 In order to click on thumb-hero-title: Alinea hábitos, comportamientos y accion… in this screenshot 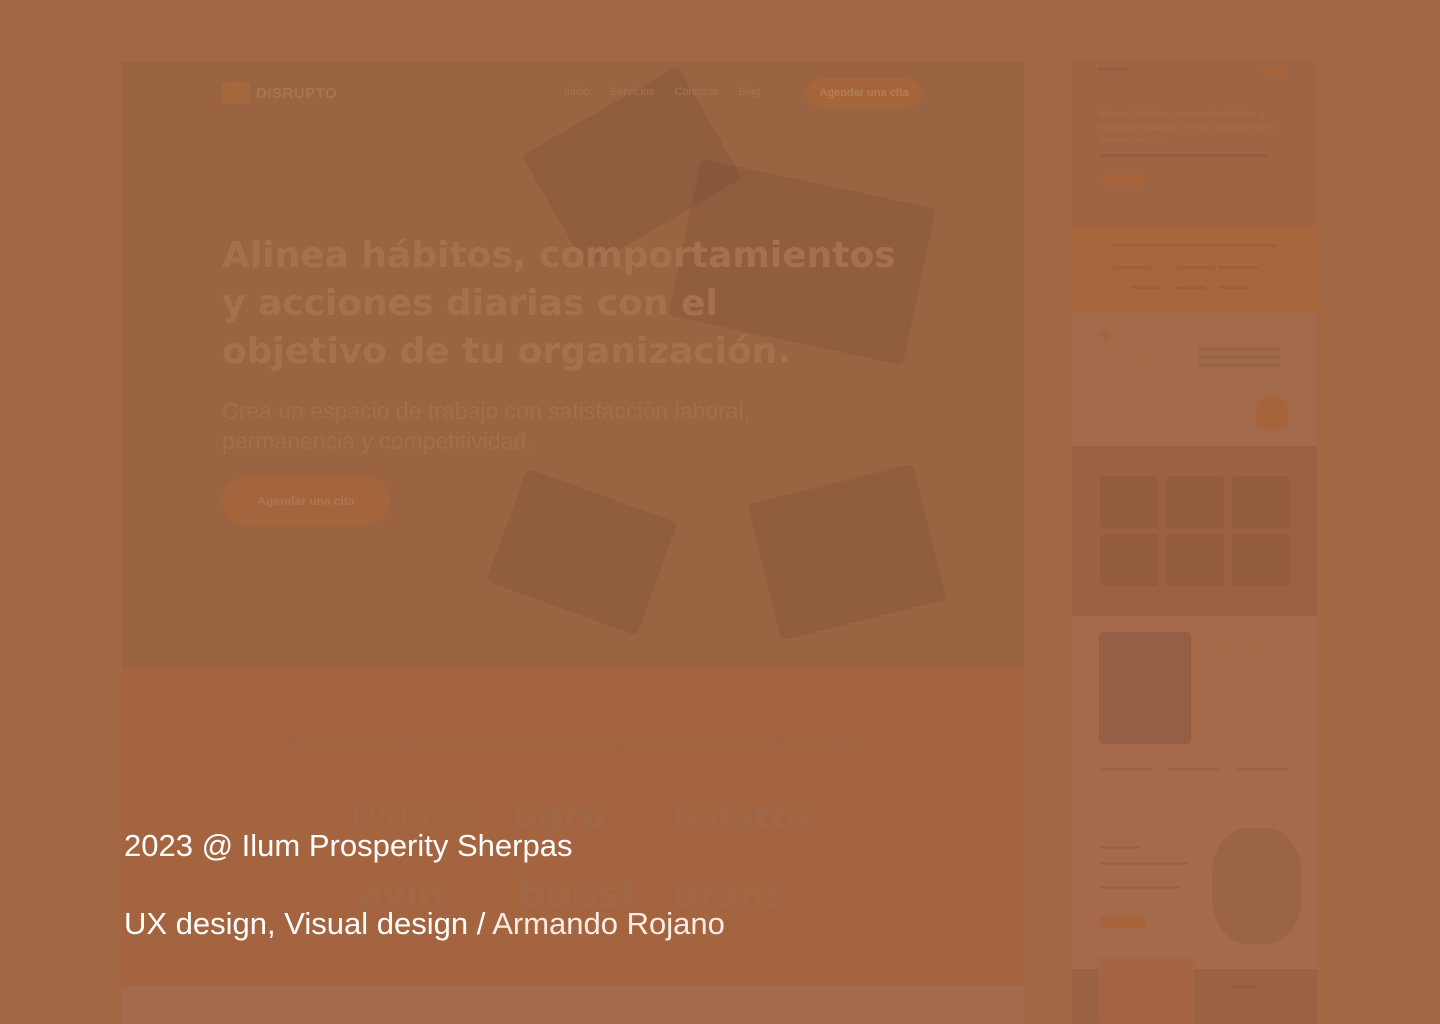, I will do `click(1188, 127)`.